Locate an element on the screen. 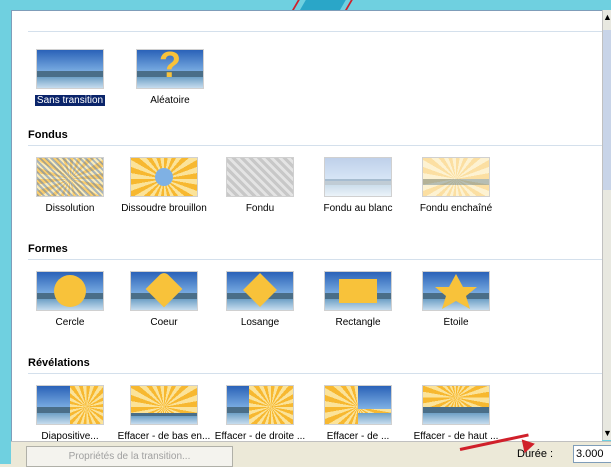  transition-label: Étoile is located at coordinates (456, 322).